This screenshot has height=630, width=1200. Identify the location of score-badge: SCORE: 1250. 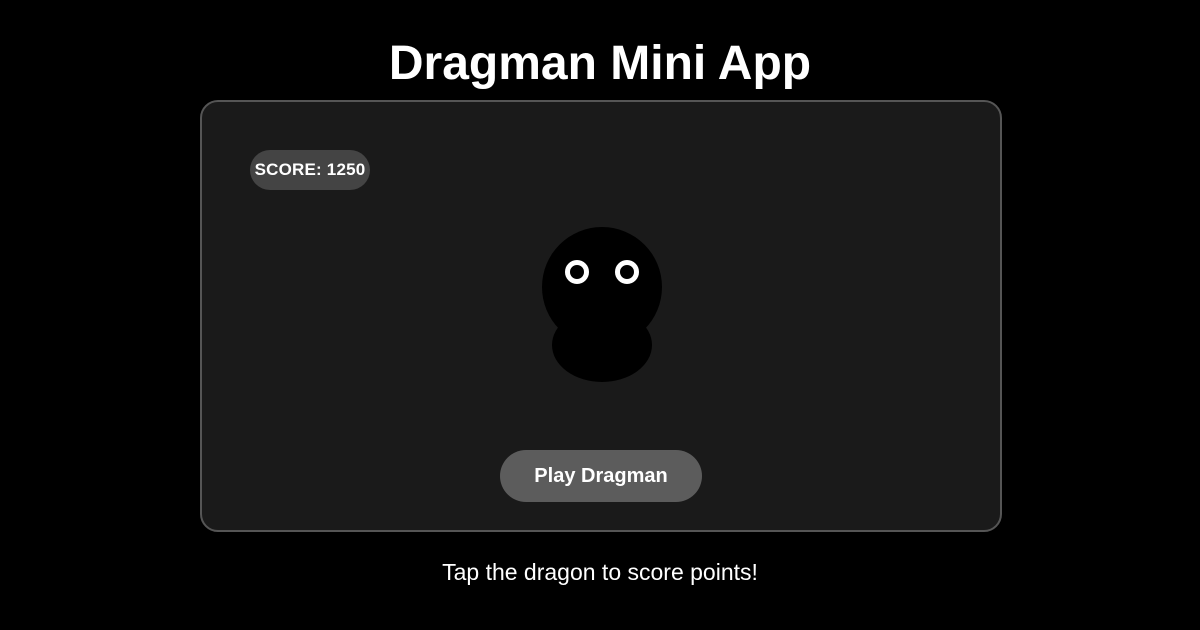
(310, 170).